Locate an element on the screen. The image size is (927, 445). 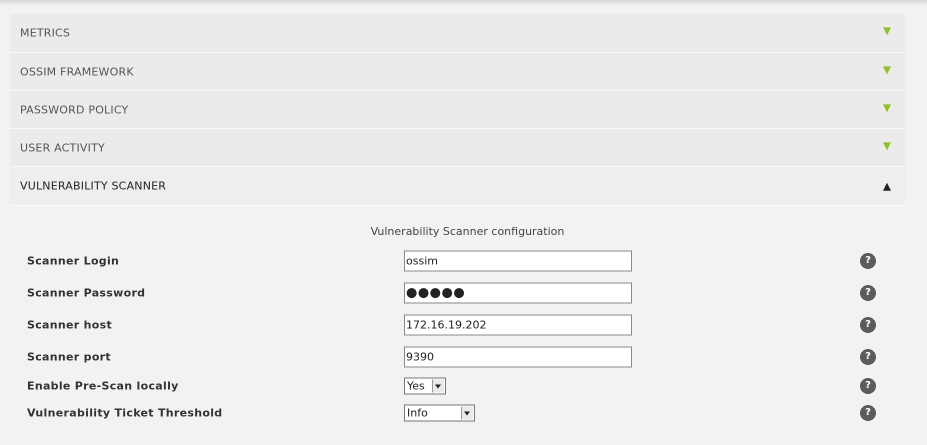
field-label: Scanner Password is located at coordinates (86, 293).